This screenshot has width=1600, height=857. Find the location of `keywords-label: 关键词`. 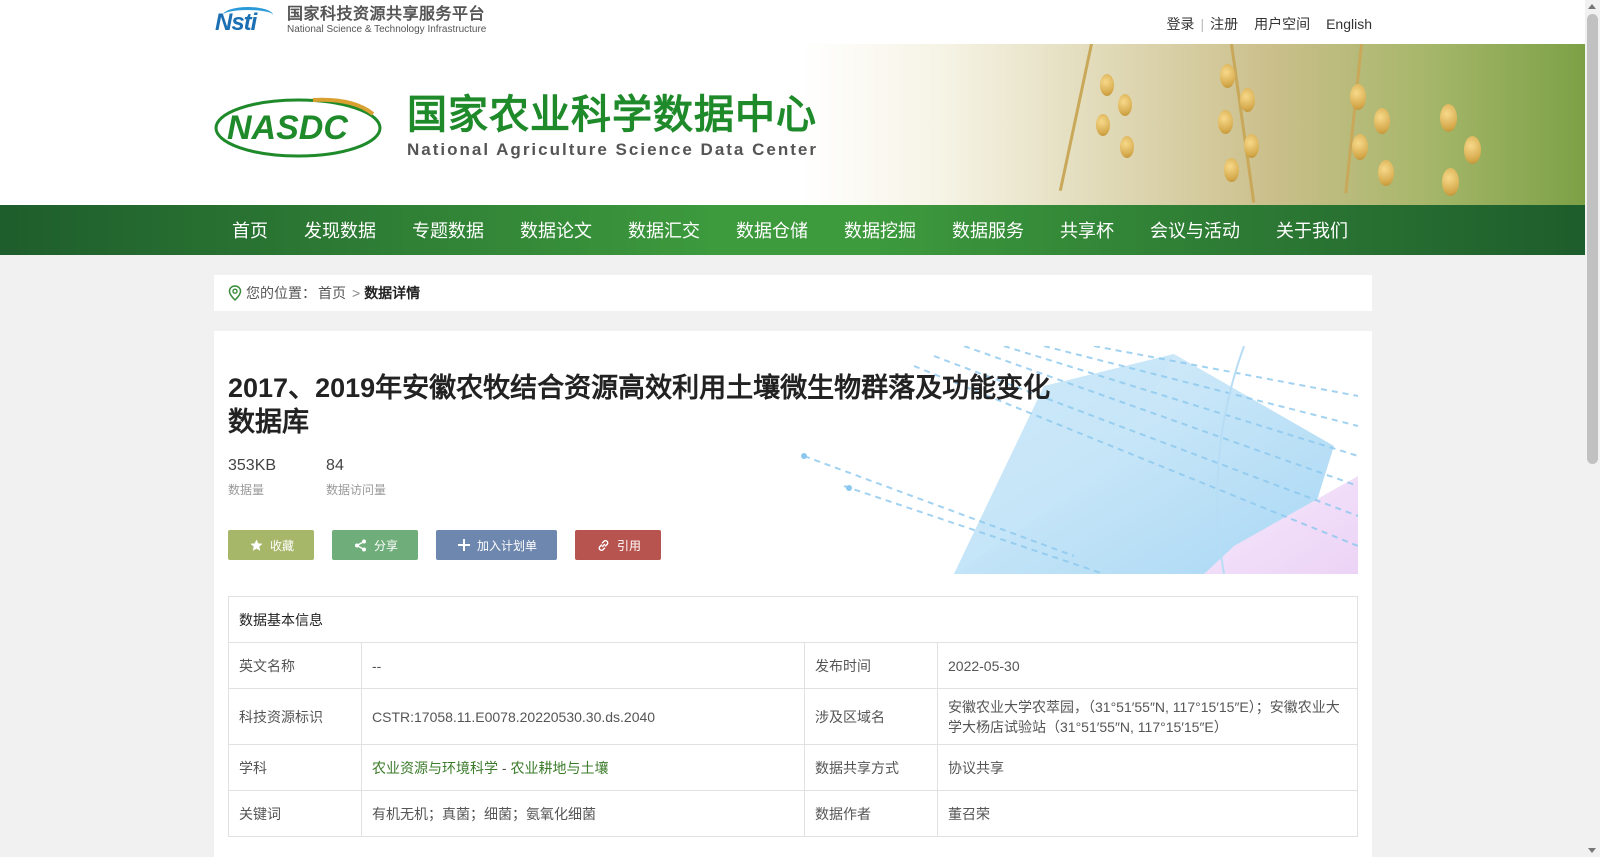

keywords-label: 关键词 is located at coordinates (295, 813).